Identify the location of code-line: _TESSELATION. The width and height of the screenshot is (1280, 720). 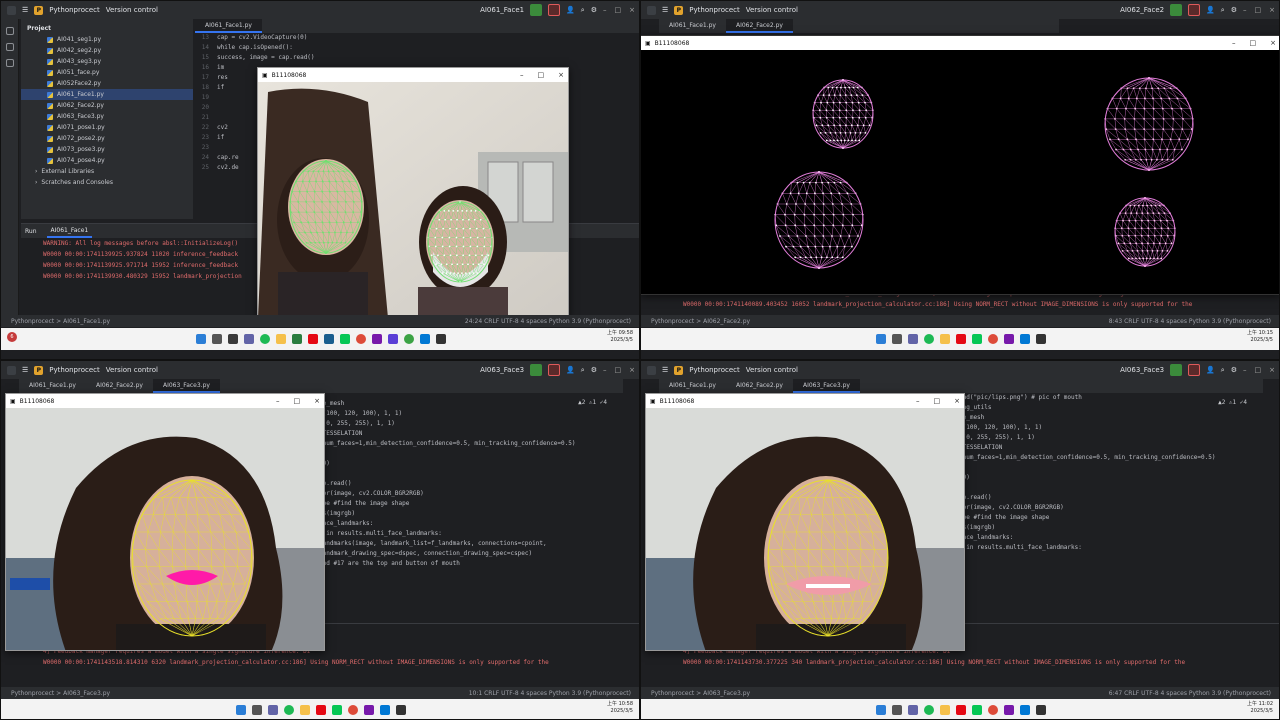
(471, 434).